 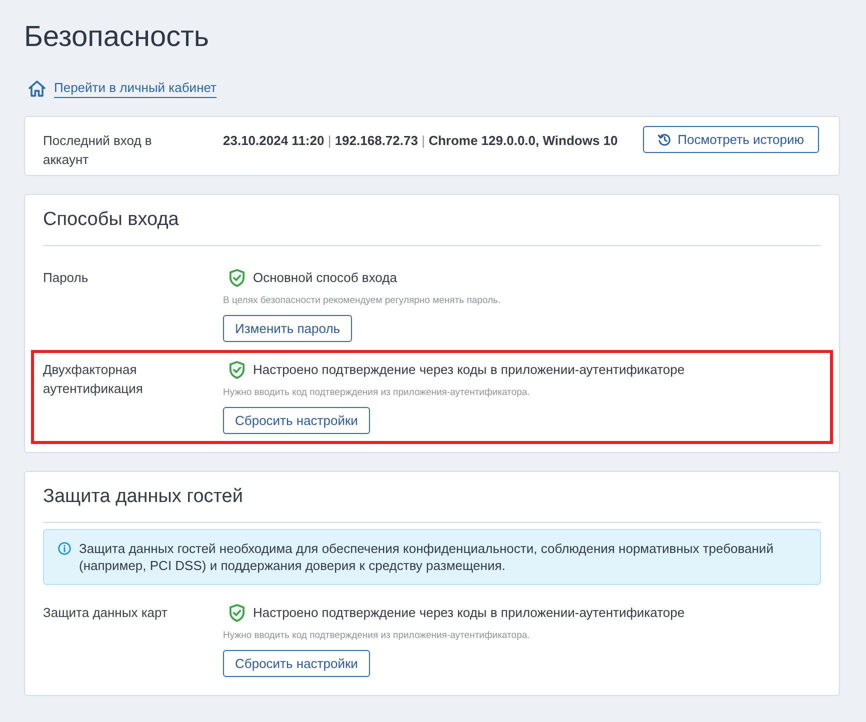 What do you see at coordinates (325, 278) in the screenshot?
I see `status-text: Основной способ входа` at bounding box center [325, 278].